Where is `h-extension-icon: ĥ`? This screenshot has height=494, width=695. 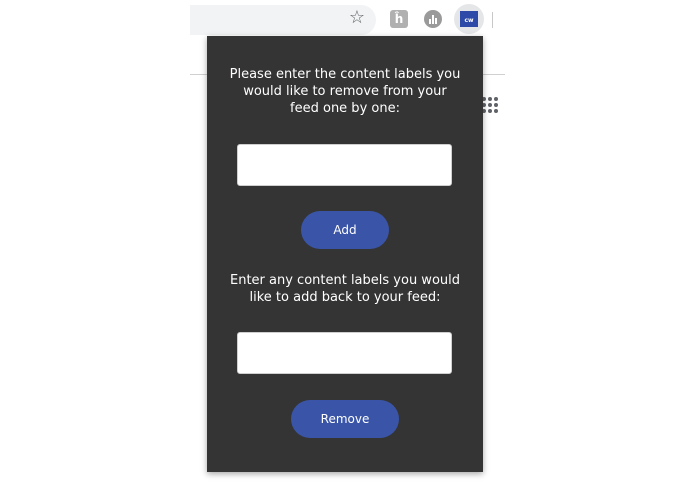 h-extension-icon: ĥ is located at coordinates (399, 19).